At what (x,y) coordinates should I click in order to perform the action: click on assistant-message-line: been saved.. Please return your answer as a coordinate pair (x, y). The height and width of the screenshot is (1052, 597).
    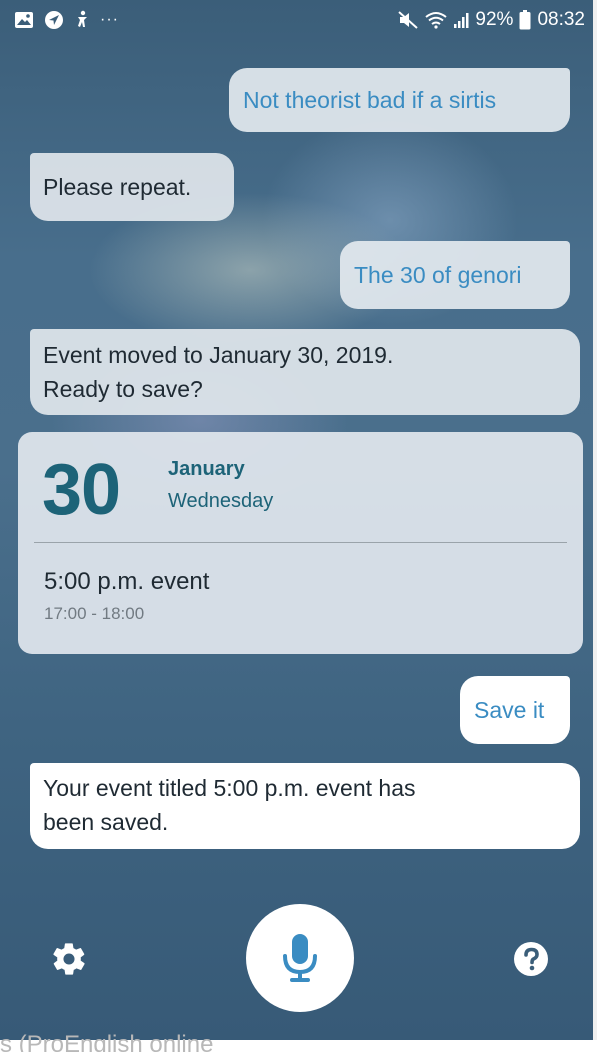
    Looking at the image, I should click on (106, 822).